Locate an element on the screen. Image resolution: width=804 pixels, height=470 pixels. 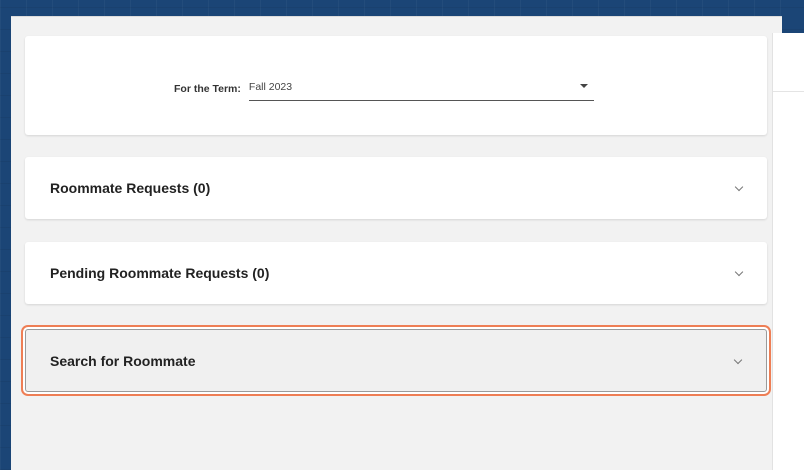
accordion-title: Roommate Requests (0) is located at coordinates (130, 188).